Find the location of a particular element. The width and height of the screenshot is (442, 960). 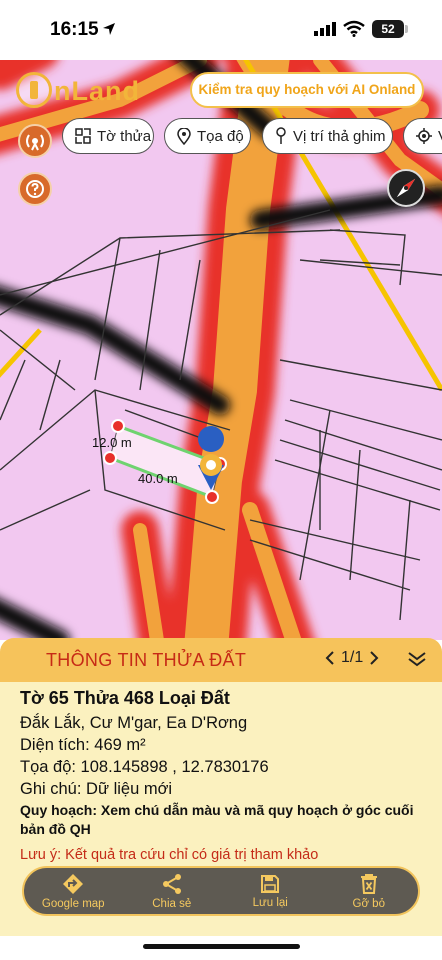

cellular-signal-icon is located at coordinates (325, 29).